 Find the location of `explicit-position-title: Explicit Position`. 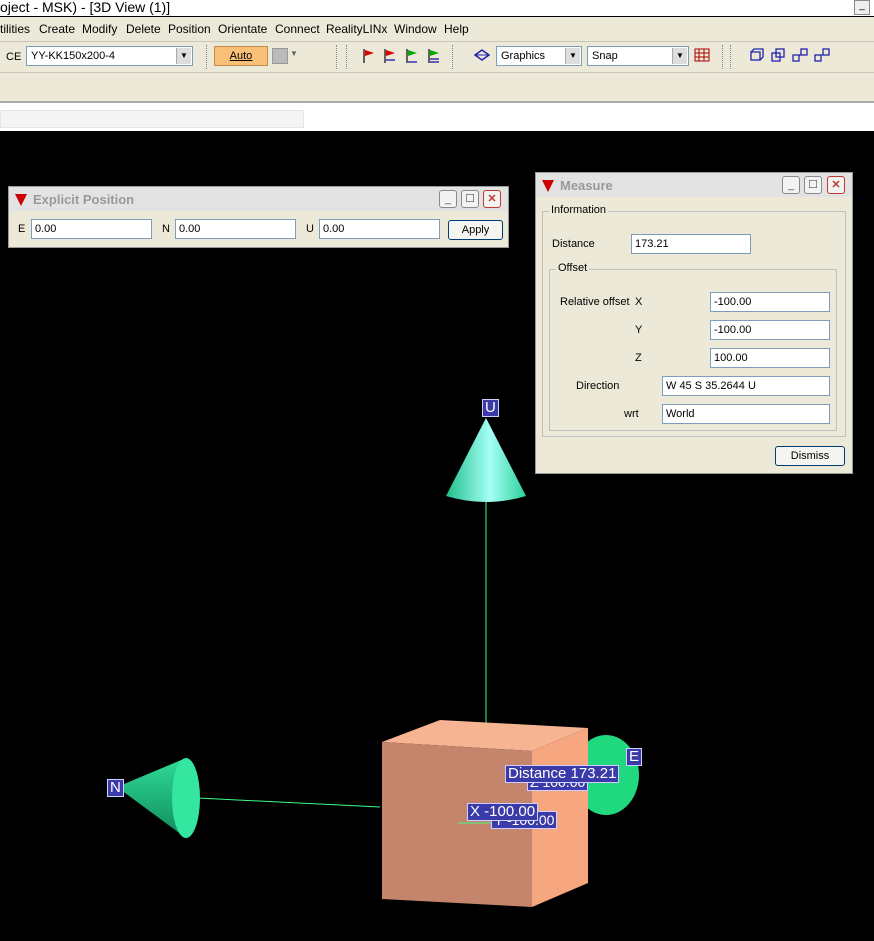

explicit-position-title: Explicit Position is located at coordinates (84, 199).